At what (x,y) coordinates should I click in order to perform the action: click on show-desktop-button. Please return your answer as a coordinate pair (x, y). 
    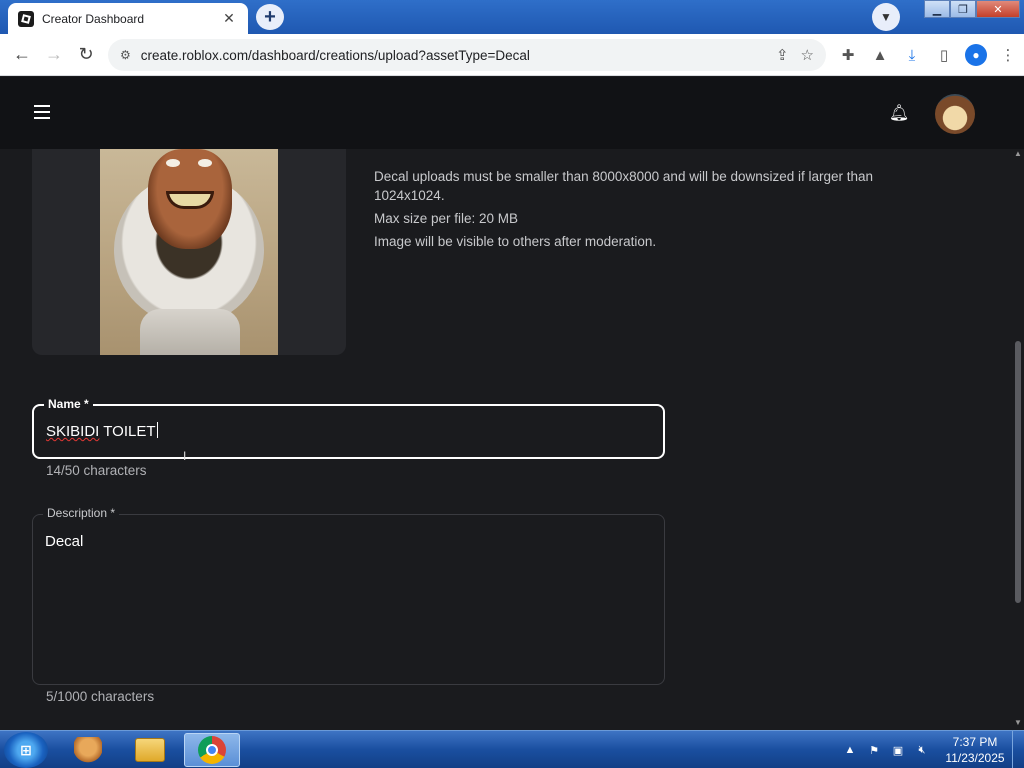
    Looking at the image, I should click on (1018, 749).